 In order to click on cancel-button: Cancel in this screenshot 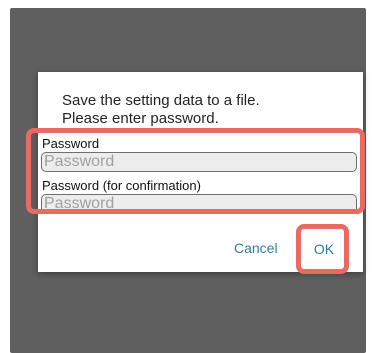, I will do `click(256, 248)`.